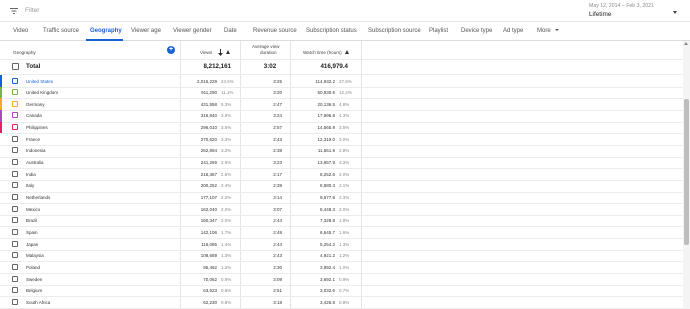 The height and width of the screenshot is (309, 690). I want to click on tab-geography: Geography, so click(106, 31).